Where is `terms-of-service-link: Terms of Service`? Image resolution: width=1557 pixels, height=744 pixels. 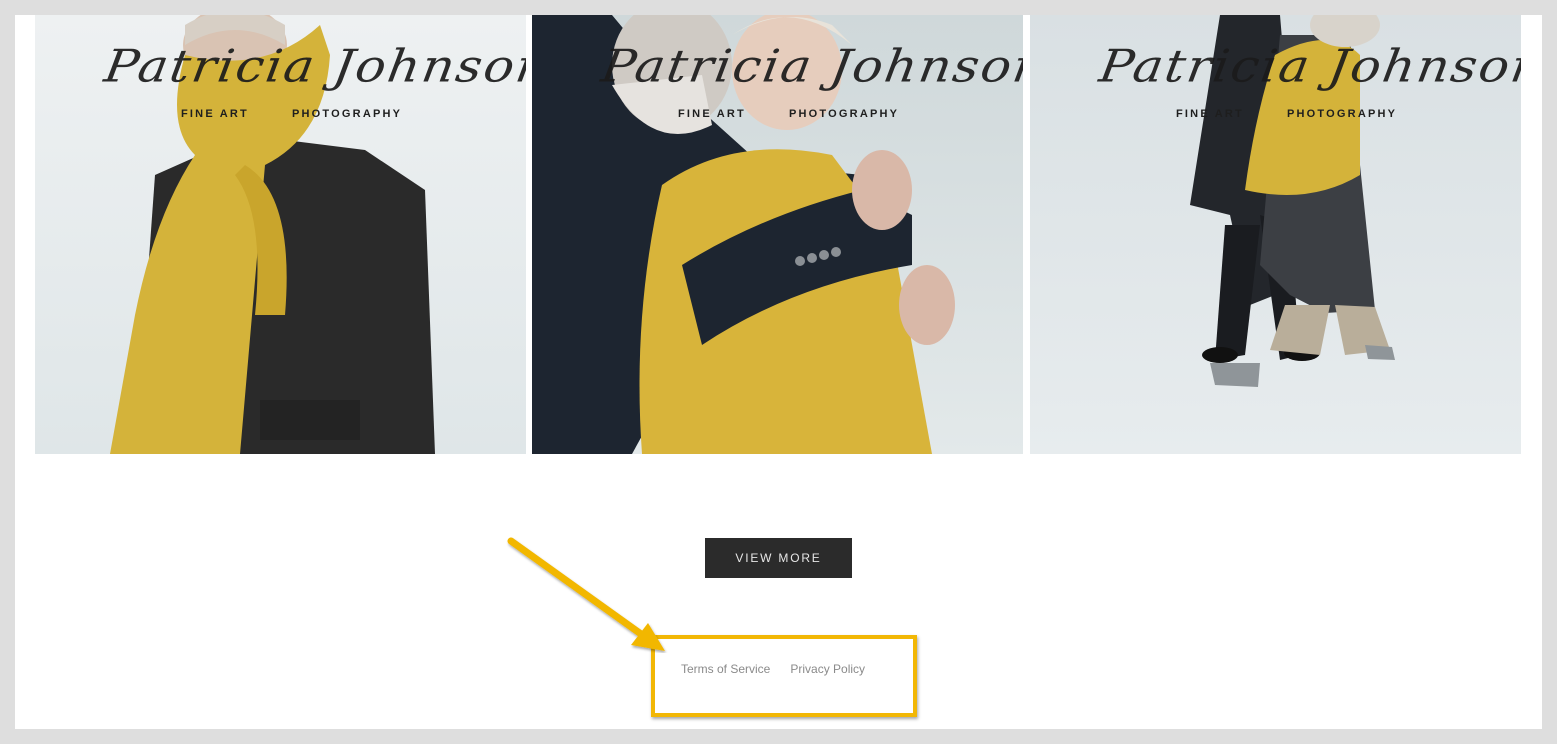 terms-of-service-link: Terms of Service is located at coordinates (725, 669).